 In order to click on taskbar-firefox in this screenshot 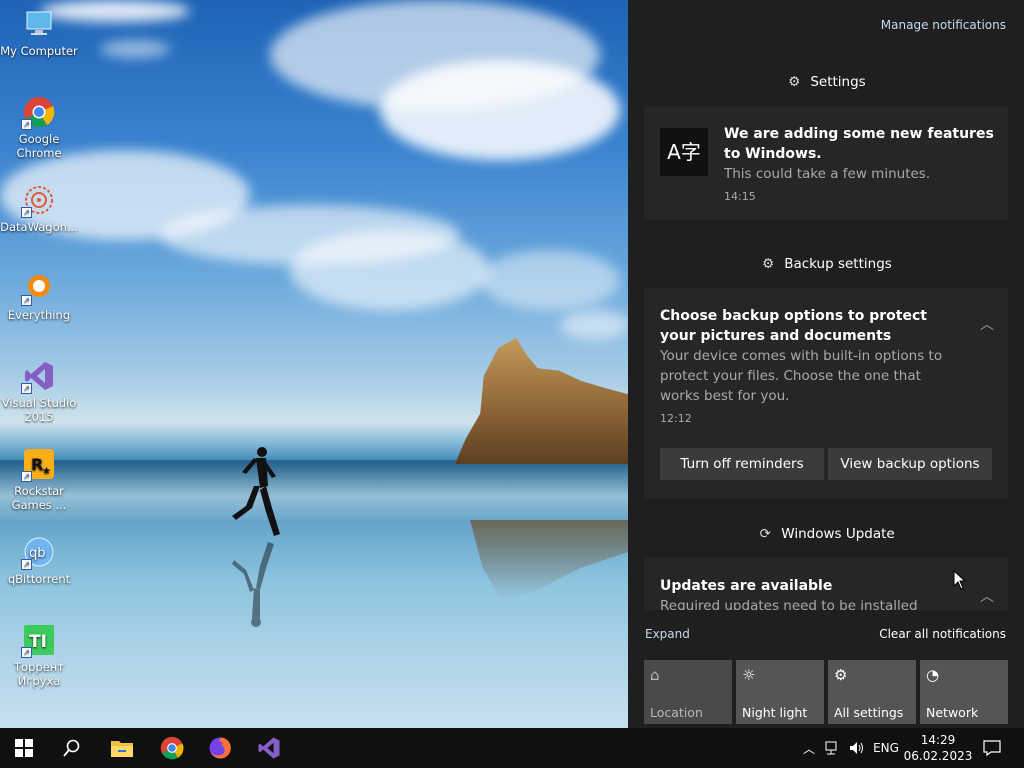, I will do `click(220, 748)`.